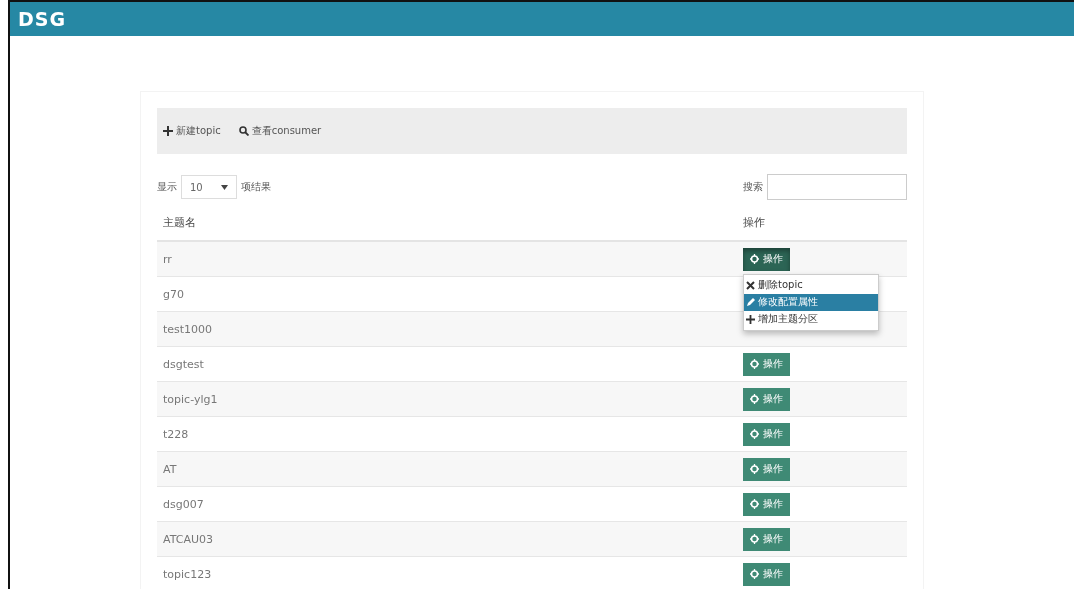 The image size is (1074, 589). I want to click on pencil-icon, so click(750, 302).